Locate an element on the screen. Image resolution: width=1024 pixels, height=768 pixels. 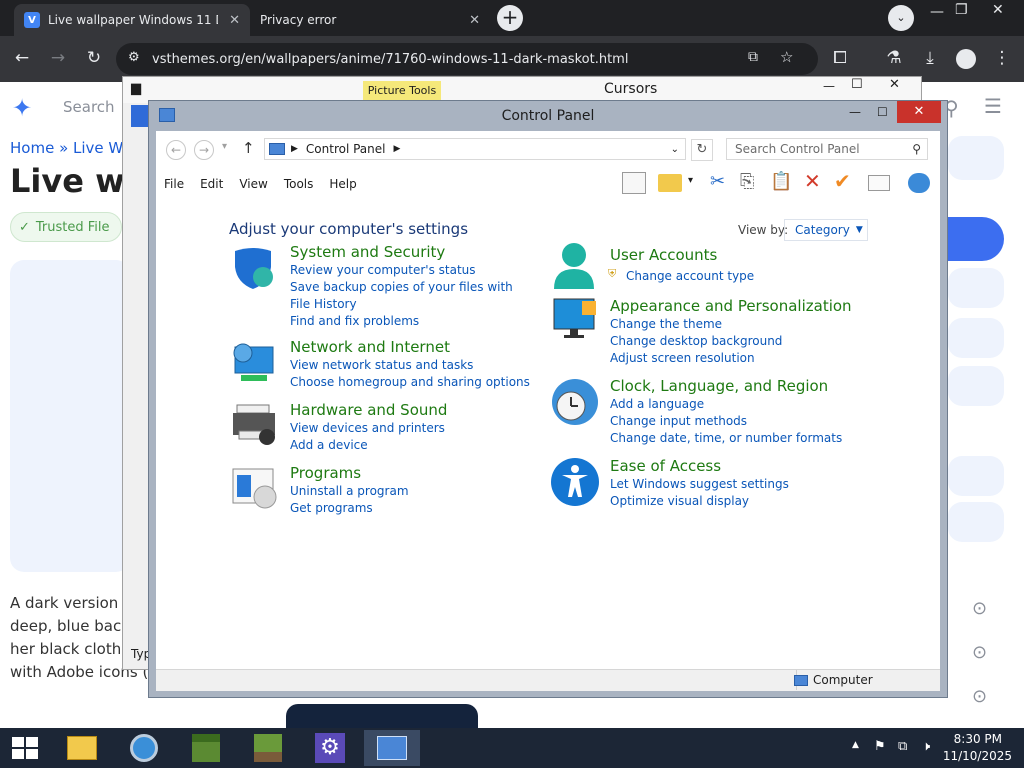
rename-icon is located at coordinates (879, 183).